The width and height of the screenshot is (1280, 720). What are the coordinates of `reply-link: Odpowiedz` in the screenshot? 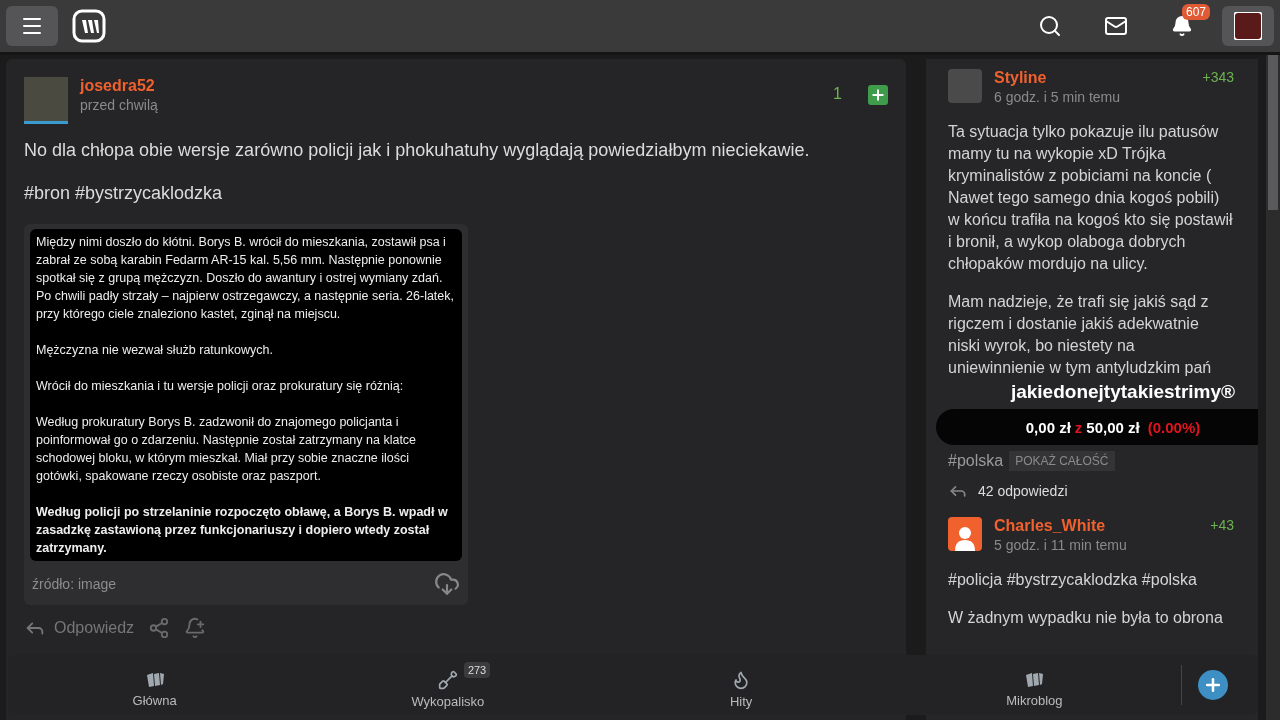 It's located at (79, 628).